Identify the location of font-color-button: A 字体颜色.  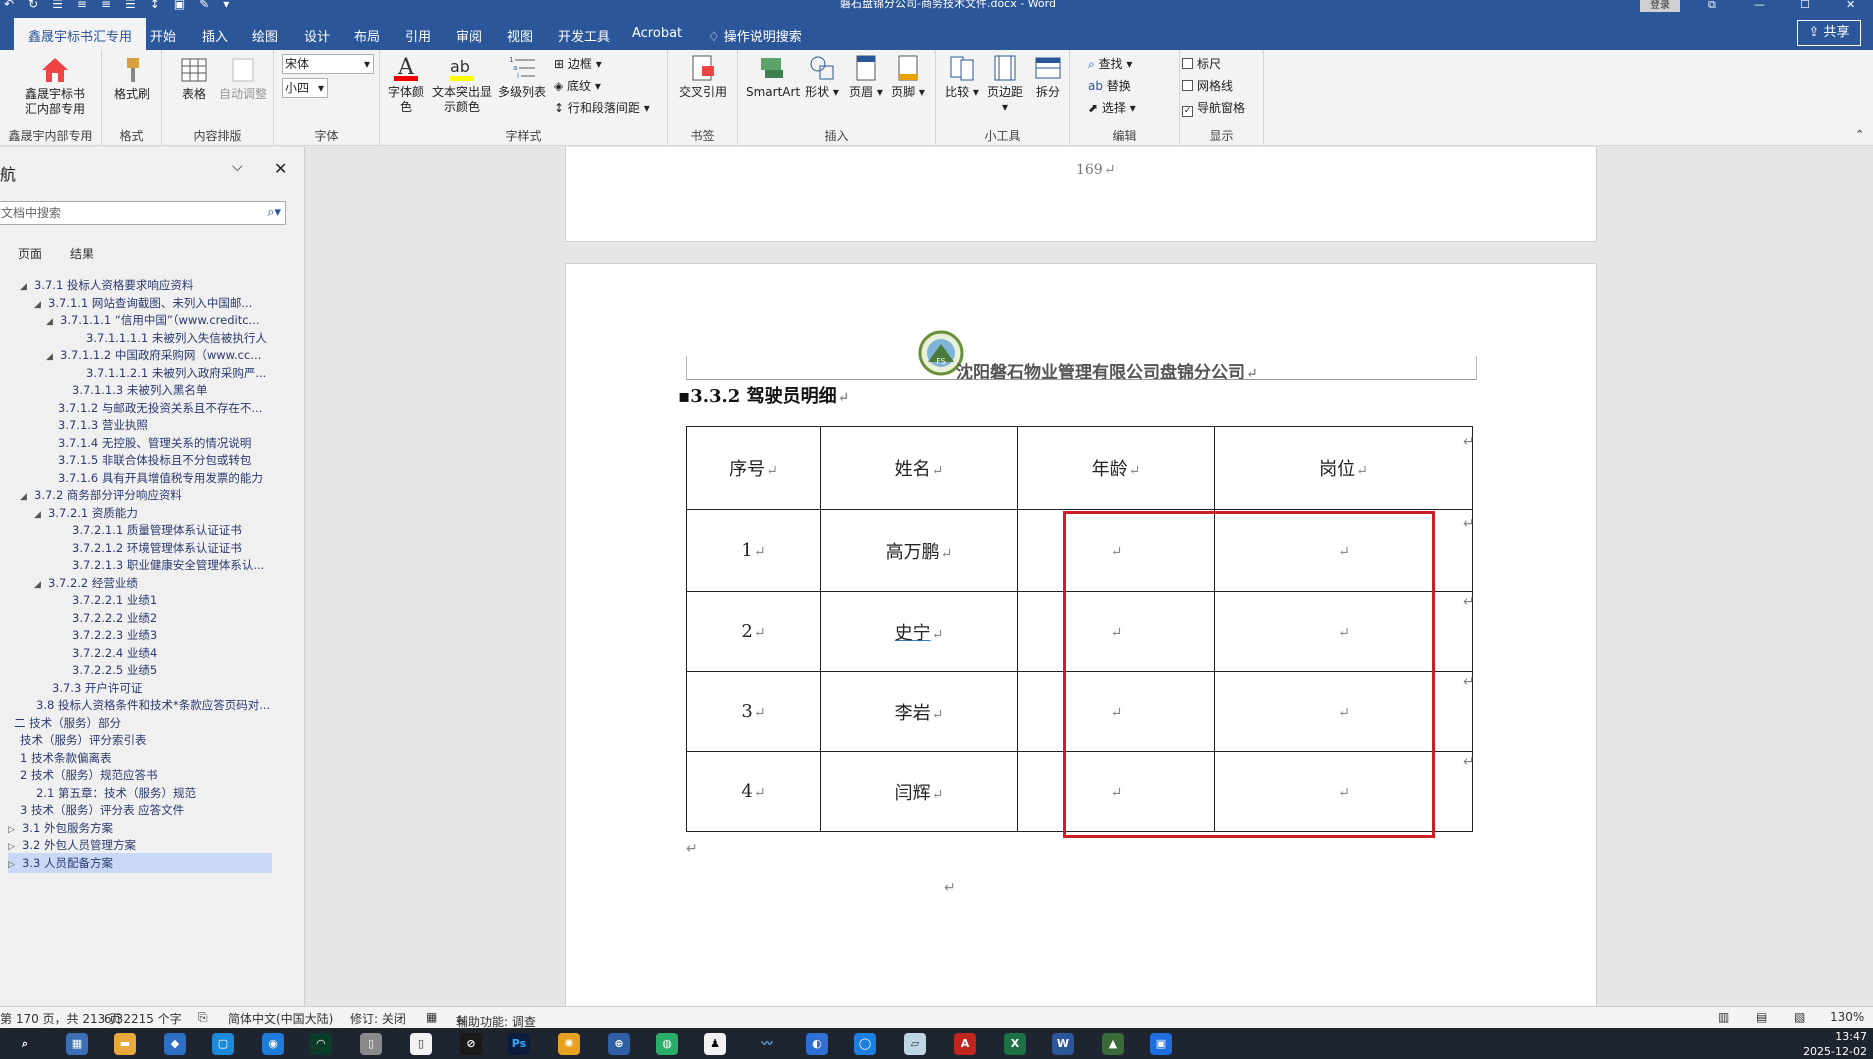
(406, 84).